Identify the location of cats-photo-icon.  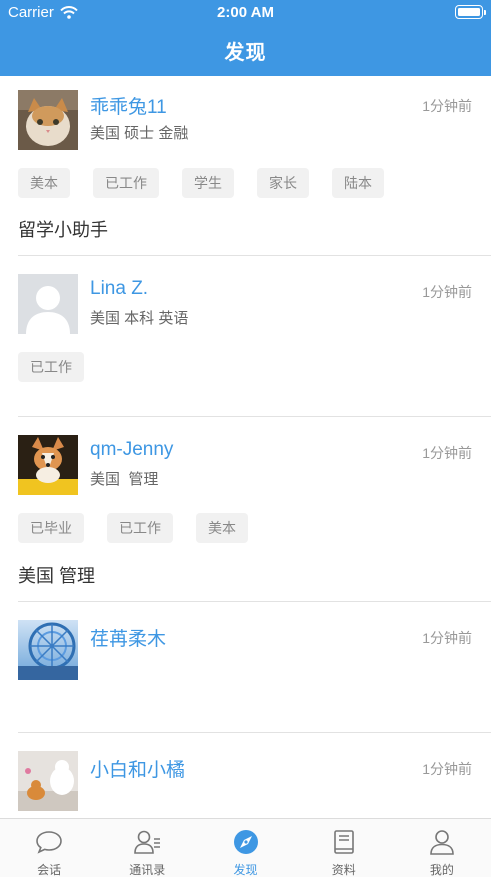
(48, 781).